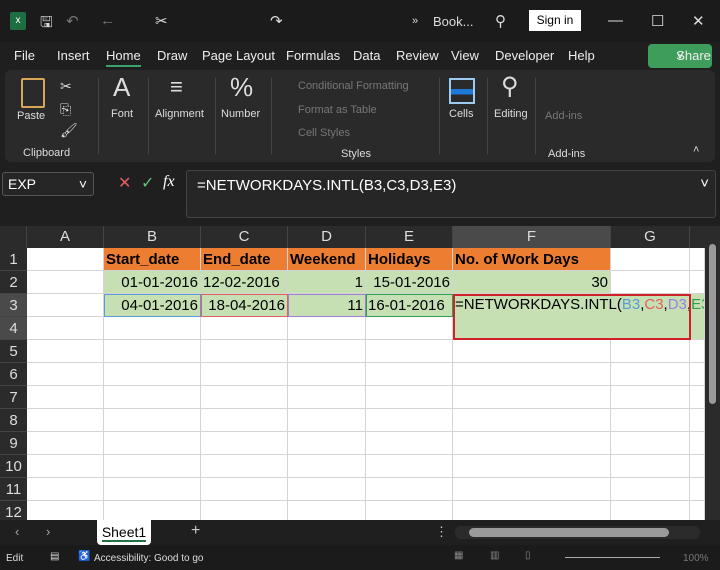 Image resolution: width=720 pixels, height=570 pixels. Describe the element at coordinates (680, 56) in the screenshot. I see `share-button: Share ˅` at that location.